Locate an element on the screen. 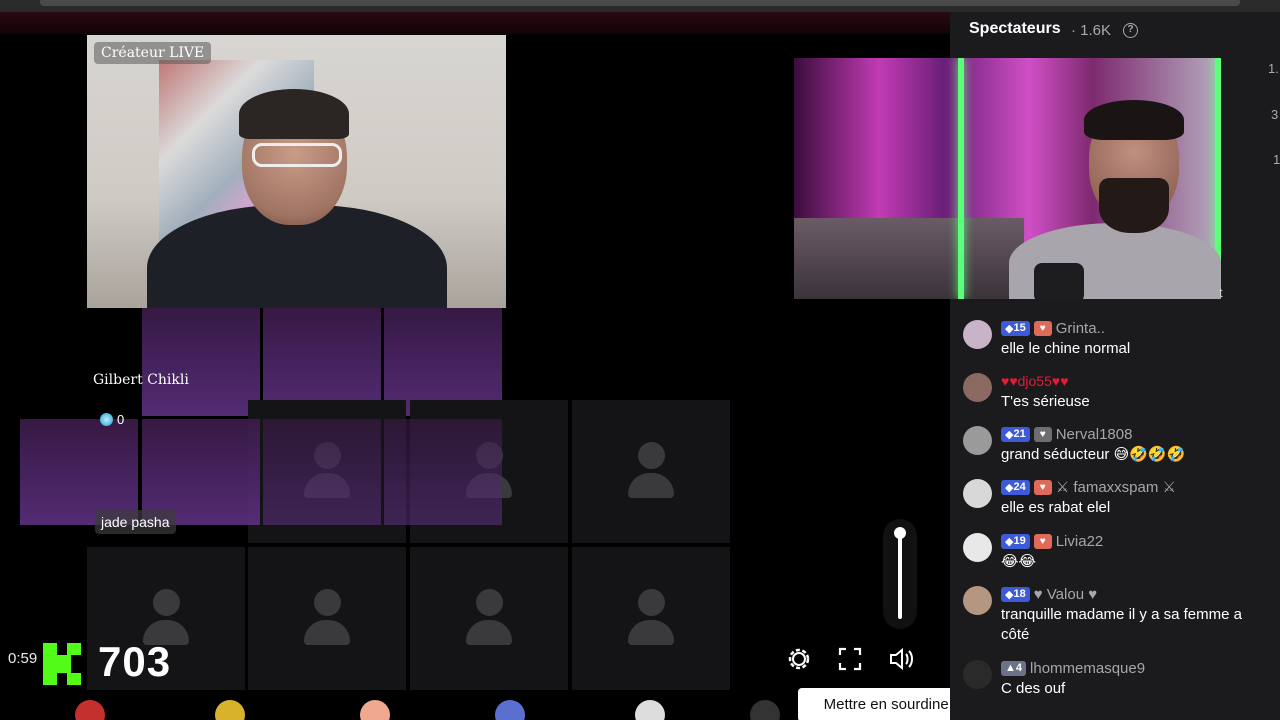  streamer-video is located at coordinates (1007, 178).